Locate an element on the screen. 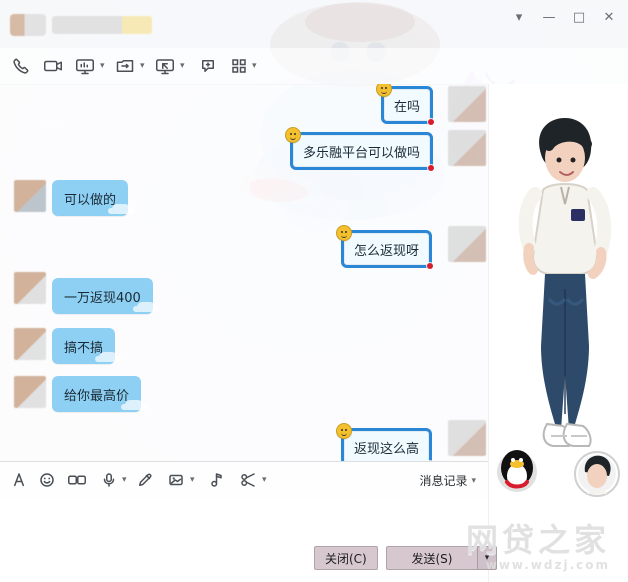  message-text: 怎么返现呀 is located at coordinates (387, 251).